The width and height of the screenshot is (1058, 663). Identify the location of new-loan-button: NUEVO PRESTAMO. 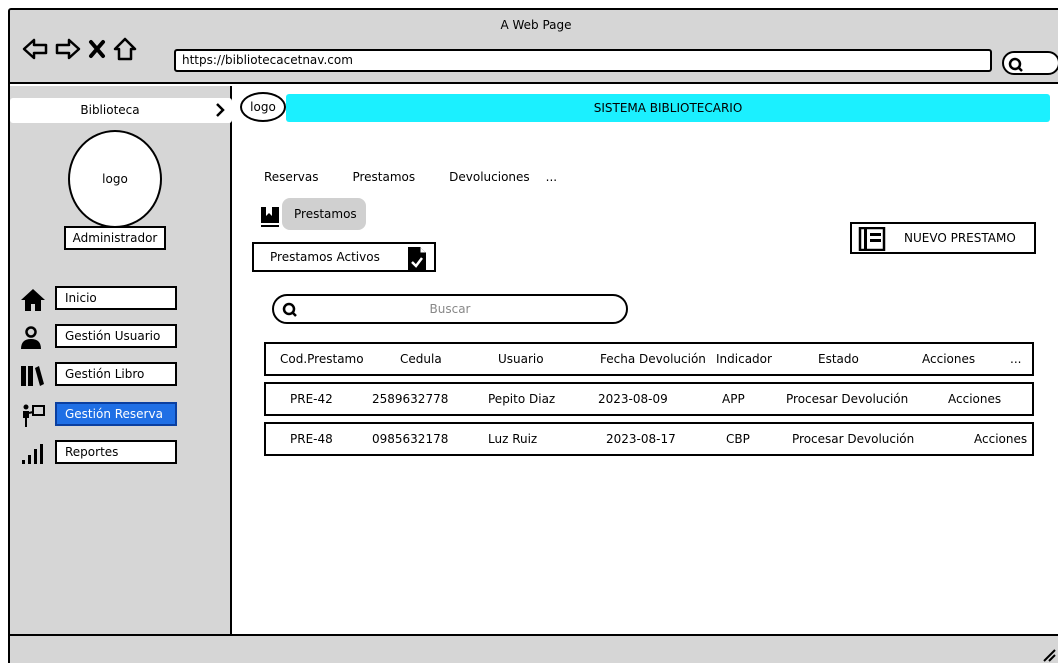
(943, 238).